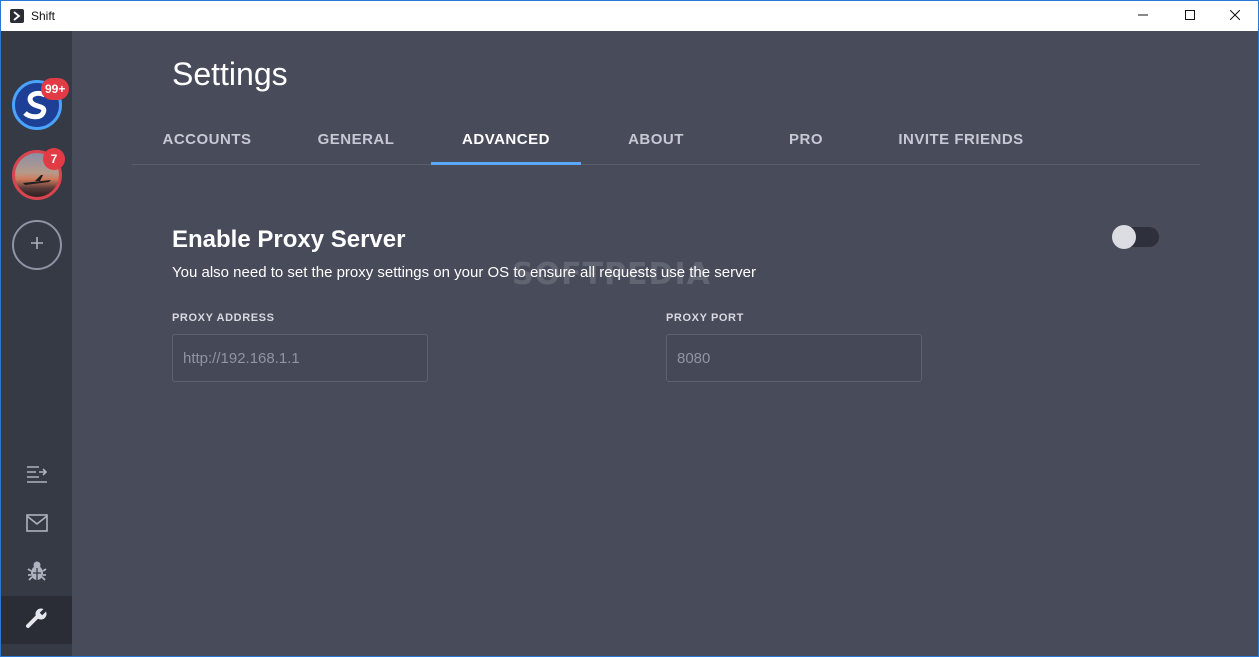  I want to click on tab-general: GENERAL, so click(356, 145).